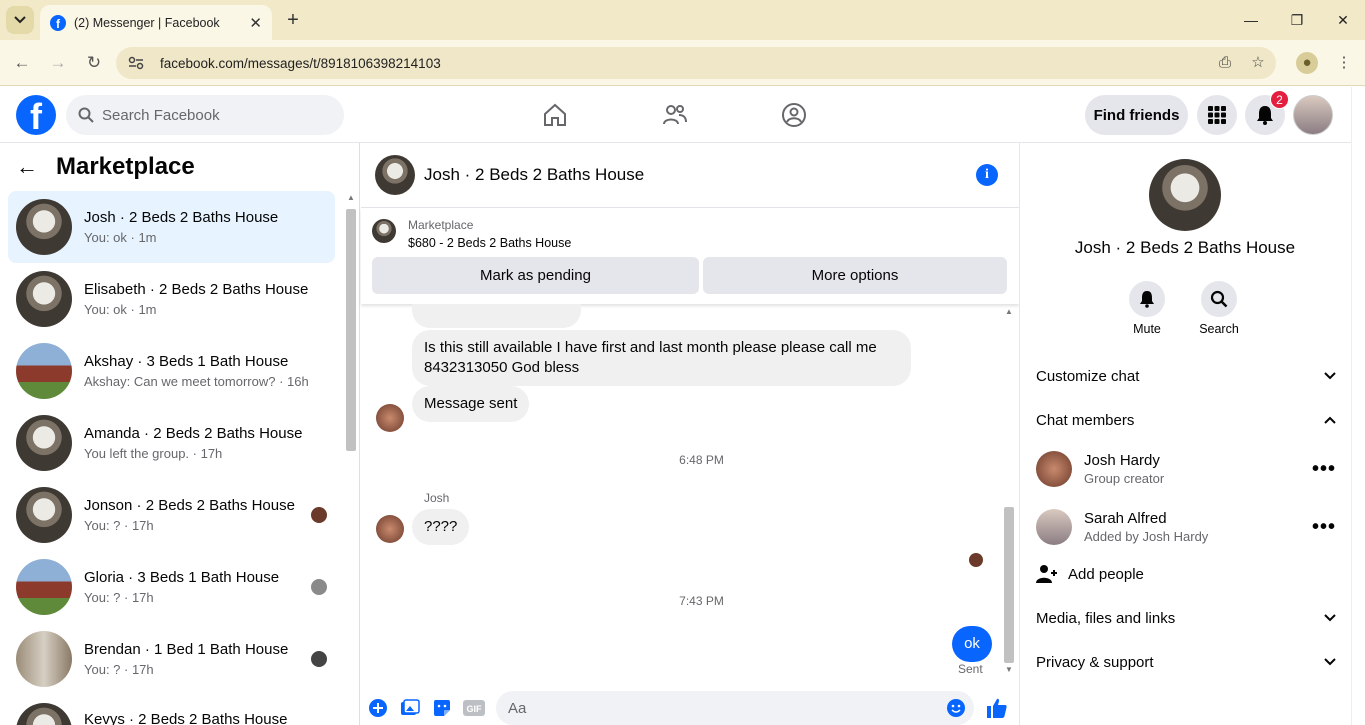  What do you see at coordinates (390, 529) in the screenshot?
I see `josh-avatar` at bounding box center [390, 529].